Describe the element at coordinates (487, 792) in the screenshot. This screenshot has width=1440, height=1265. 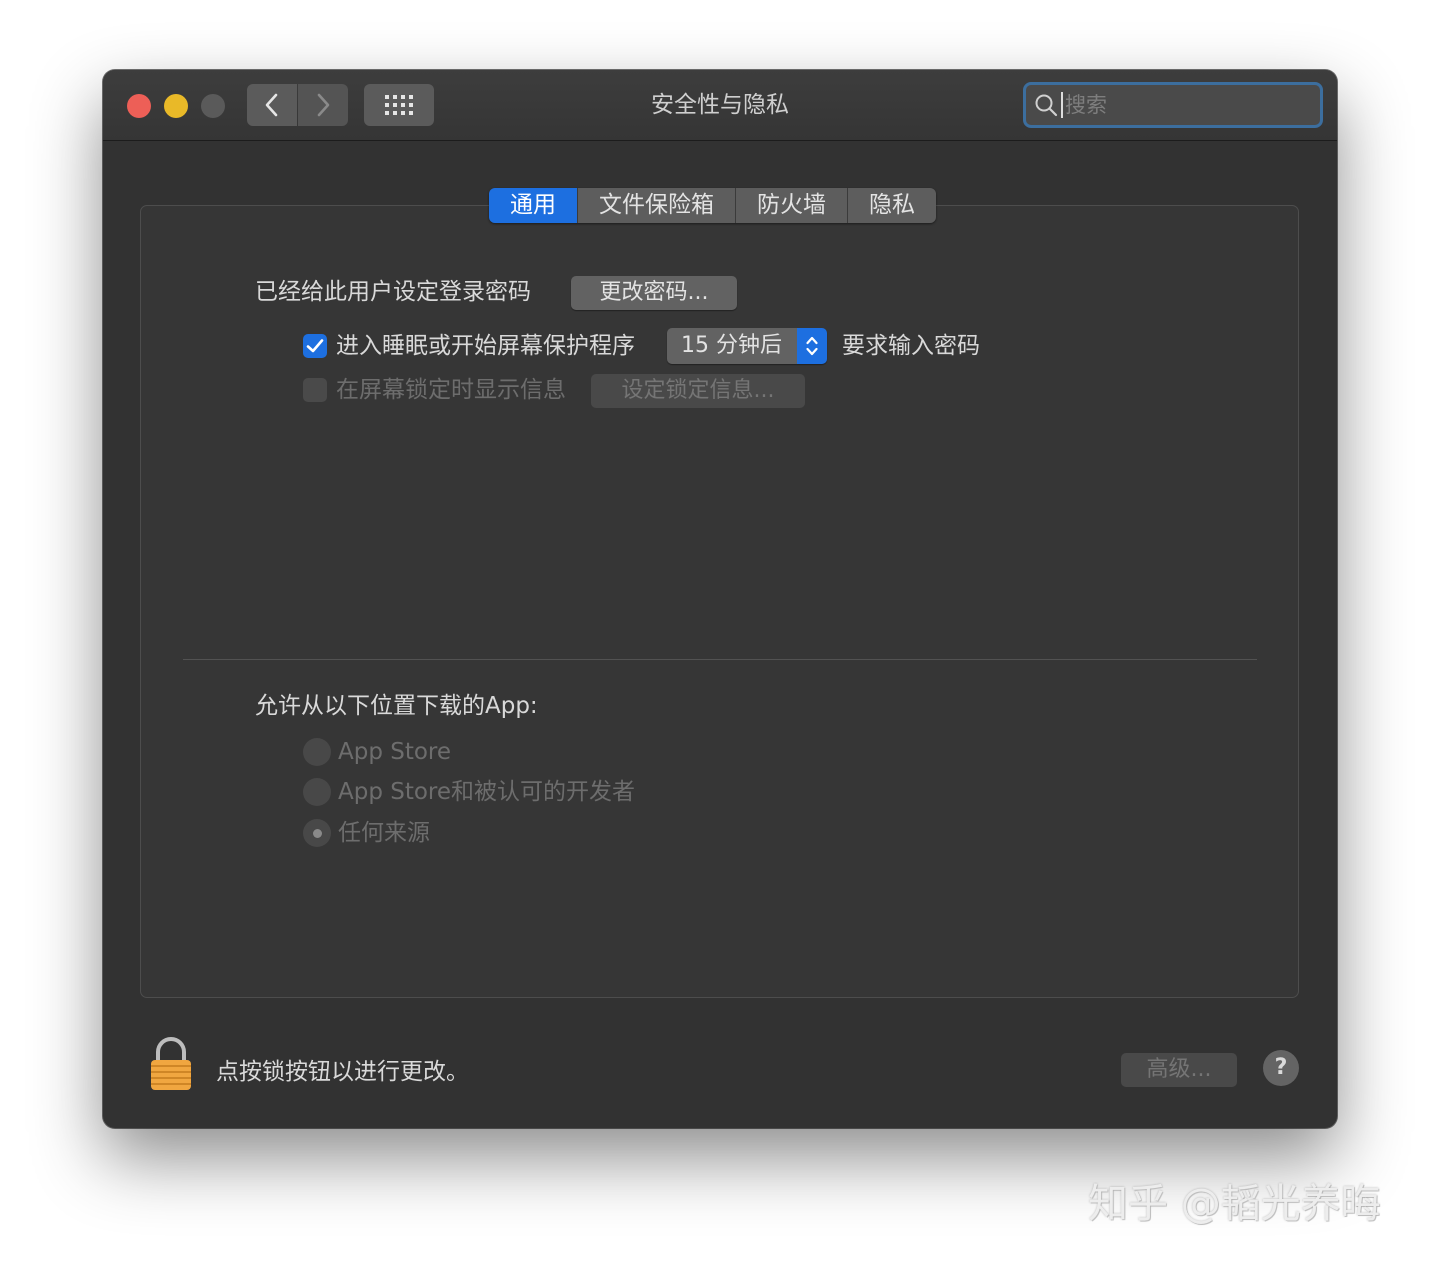
I see `radio-identified-developers-label: App Store和被认可的开发者` at that location.